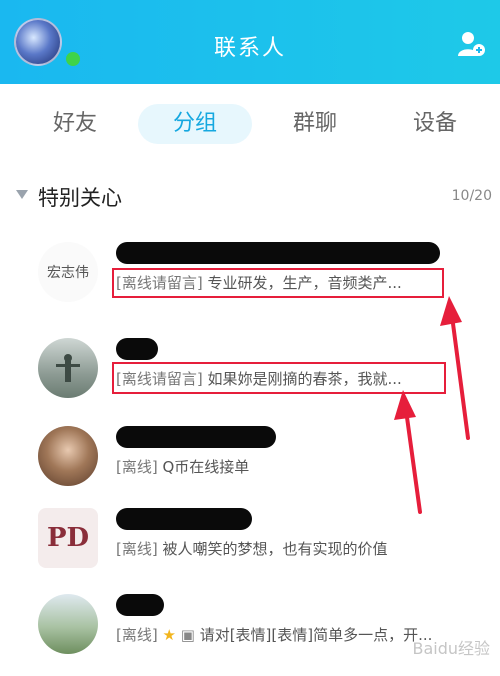 The width and height of the screenshot is (500, 676). Describe the element at coordinates (451, 648) in the screenshot. I see `watermark: Baidu经验` at that location.